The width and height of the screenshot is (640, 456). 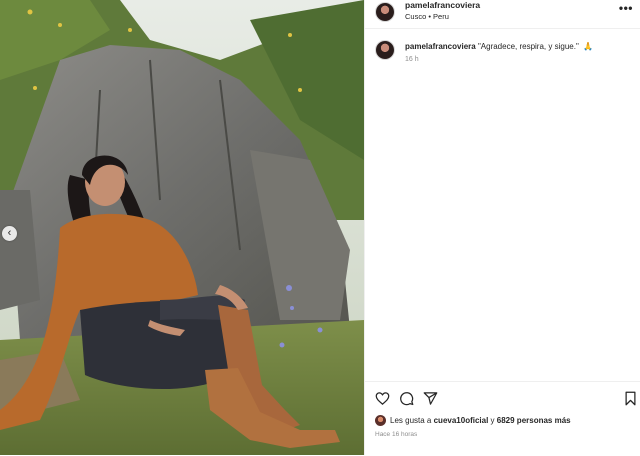 What do you see at coordinates (528, 46) in the screenshot?
I see `caption-text: "Agradece, respira, y sigue."` at bounding box center [528, 46].